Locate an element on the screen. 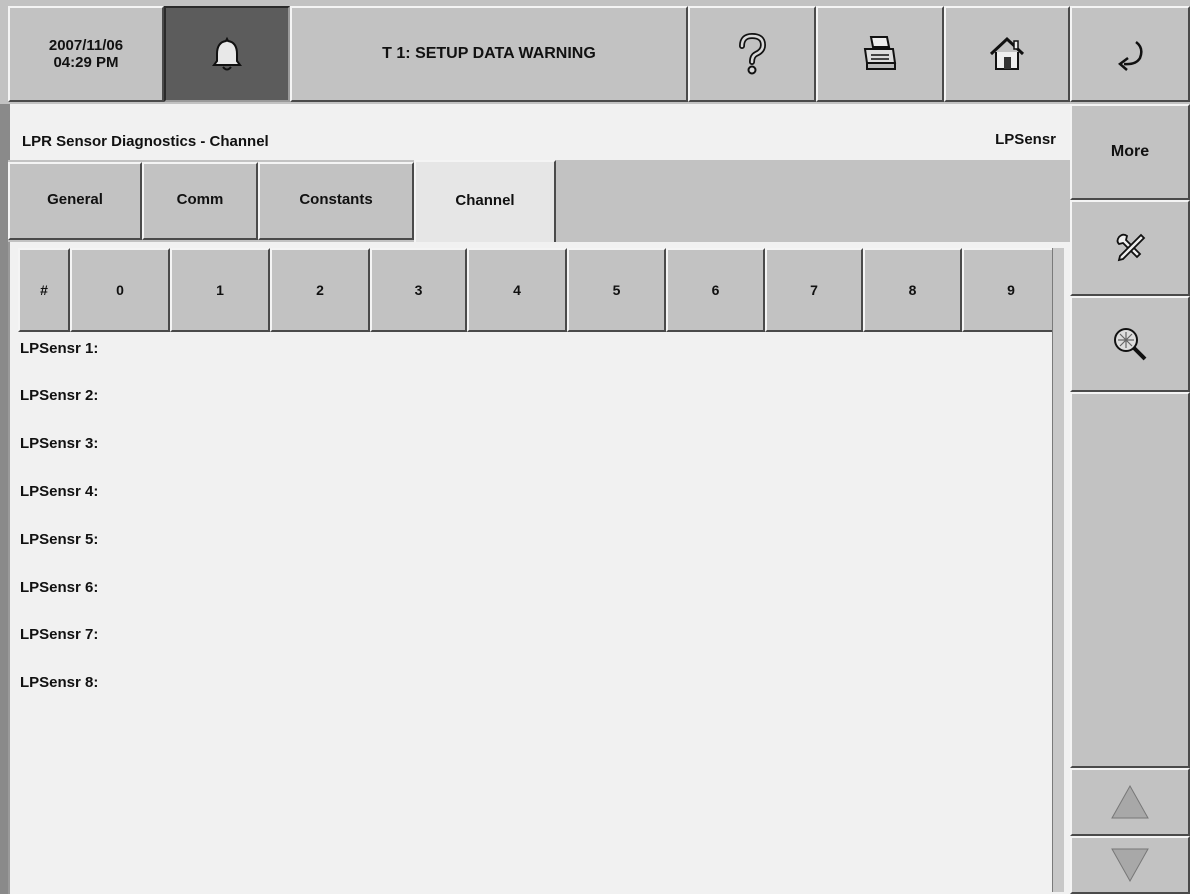 The height and width of the screenshot is (894, 1190). alarm-button is located at coordinates (227, 54).